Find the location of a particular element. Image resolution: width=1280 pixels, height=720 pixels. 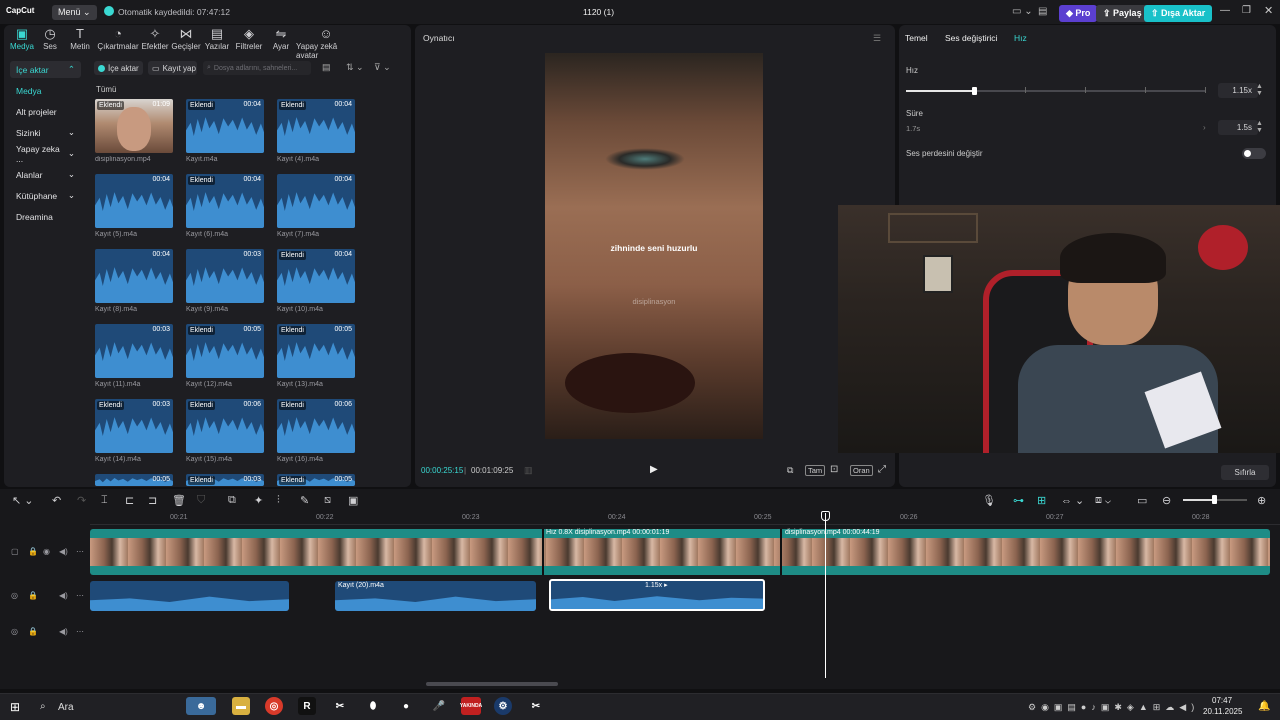

import-button: İçe aktar is located at coordinates (118, 68).